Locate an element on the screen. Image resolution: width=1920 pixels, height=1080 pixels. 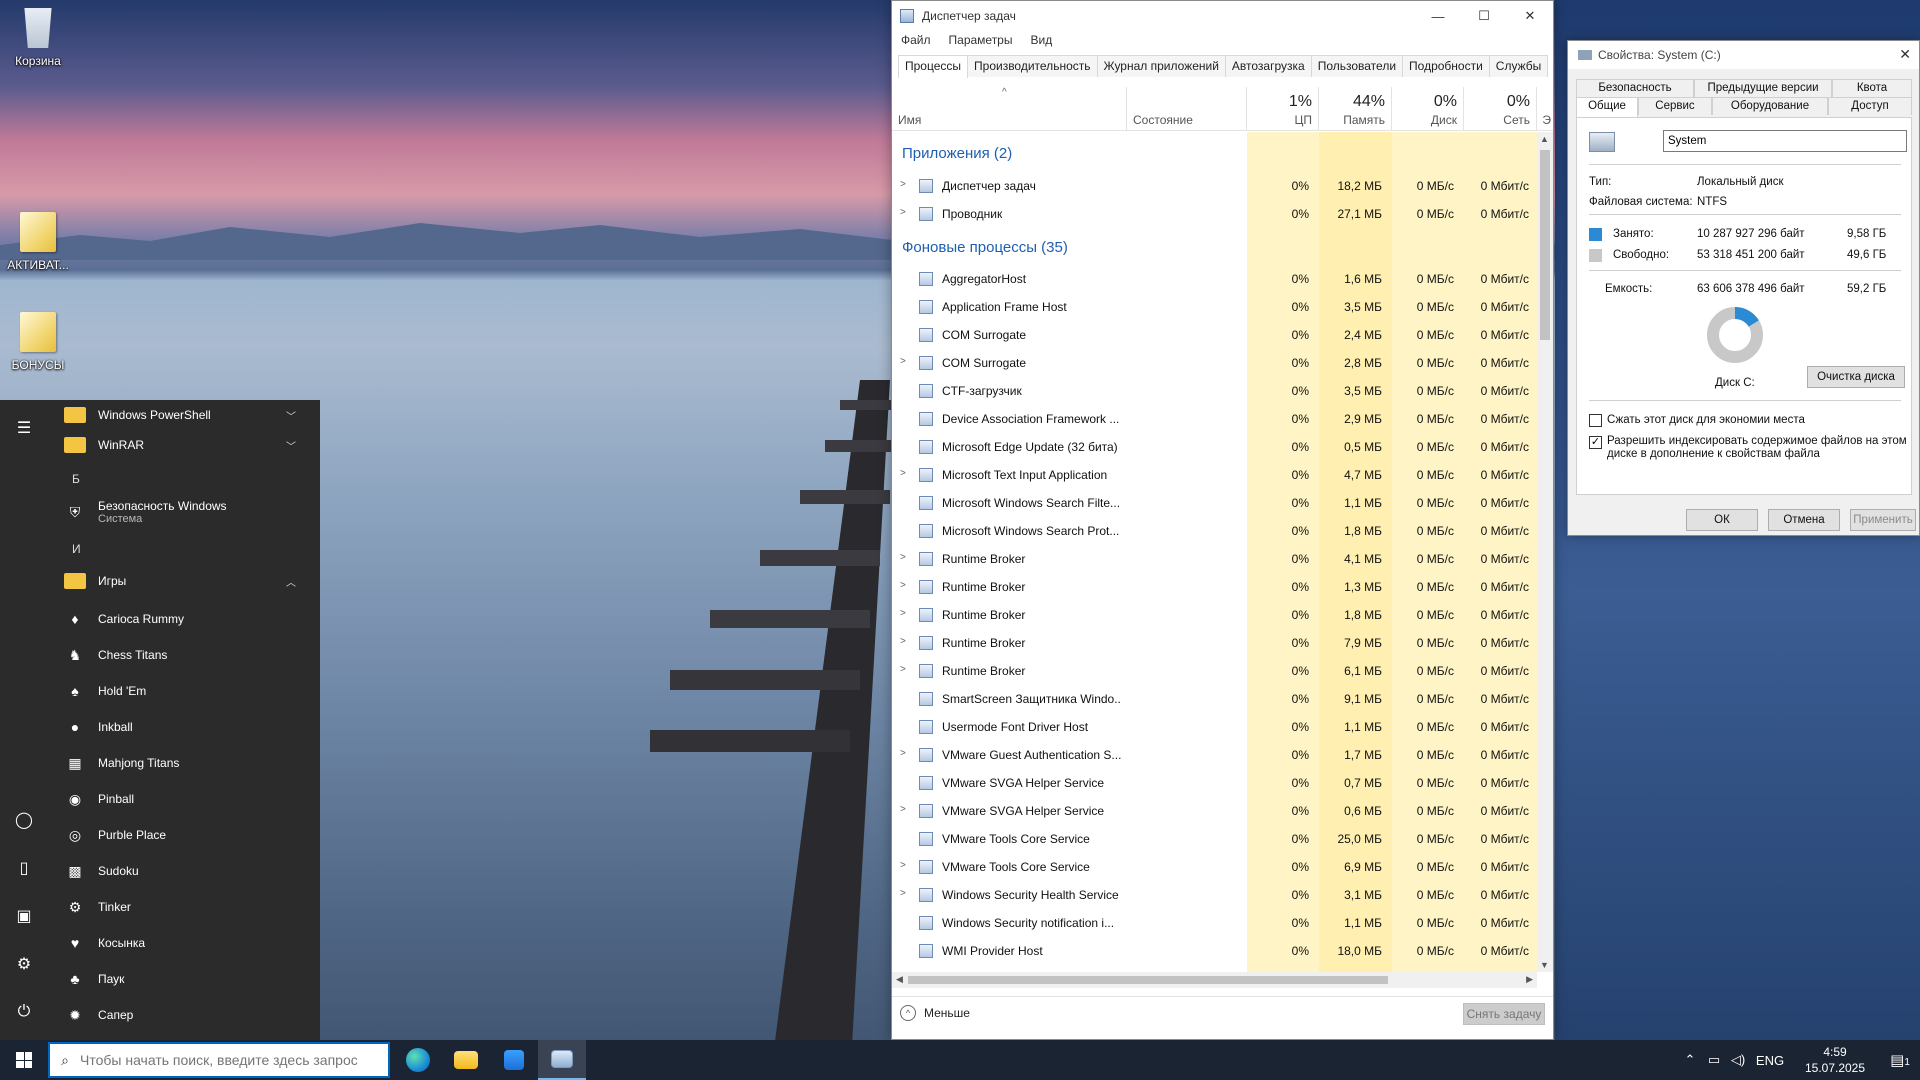
start-menu-letter-header: И is located at coordinates (76, 549).